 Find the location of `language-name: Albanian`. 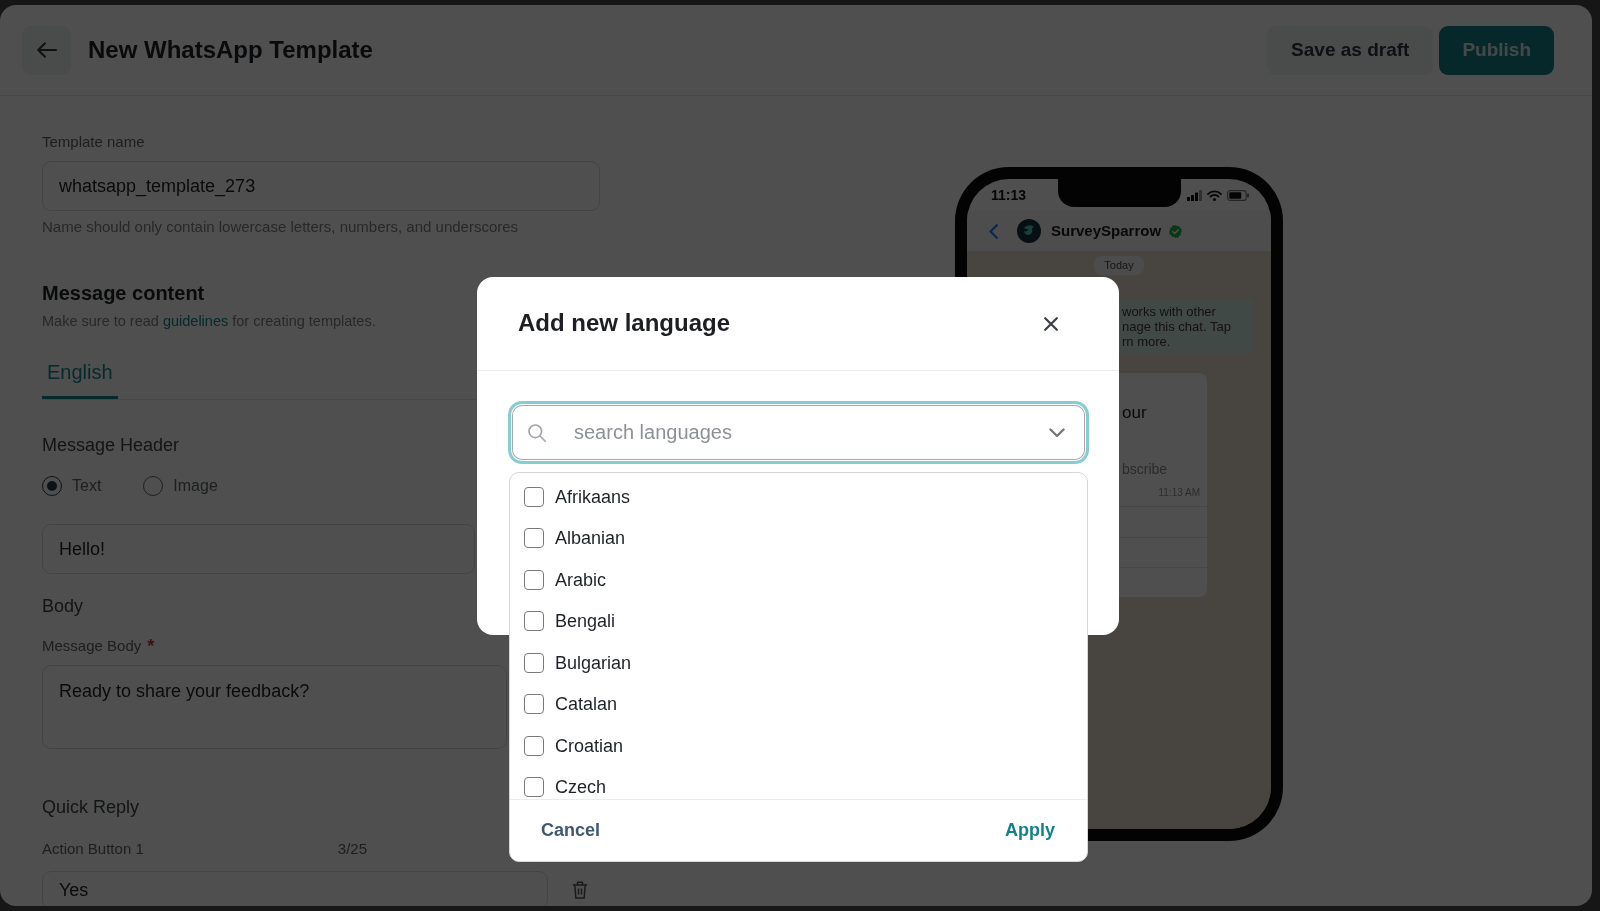

language-name: Albanian is located at coordinates (590, 538).